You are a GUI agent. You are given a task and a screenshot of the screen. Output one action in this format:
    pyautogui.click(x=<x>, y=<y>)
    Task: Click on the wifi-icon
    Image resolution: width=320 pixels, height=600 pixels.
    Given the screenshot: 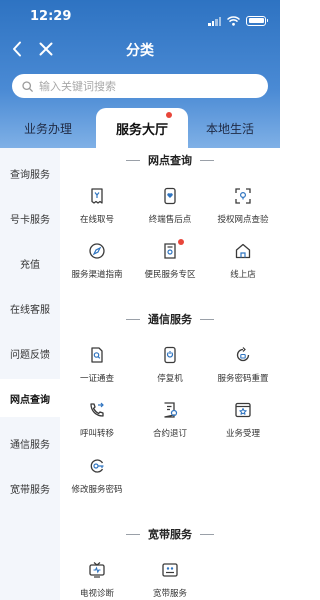 What is the action you would take?
    pyautogui.click(x=233, y=20)
    